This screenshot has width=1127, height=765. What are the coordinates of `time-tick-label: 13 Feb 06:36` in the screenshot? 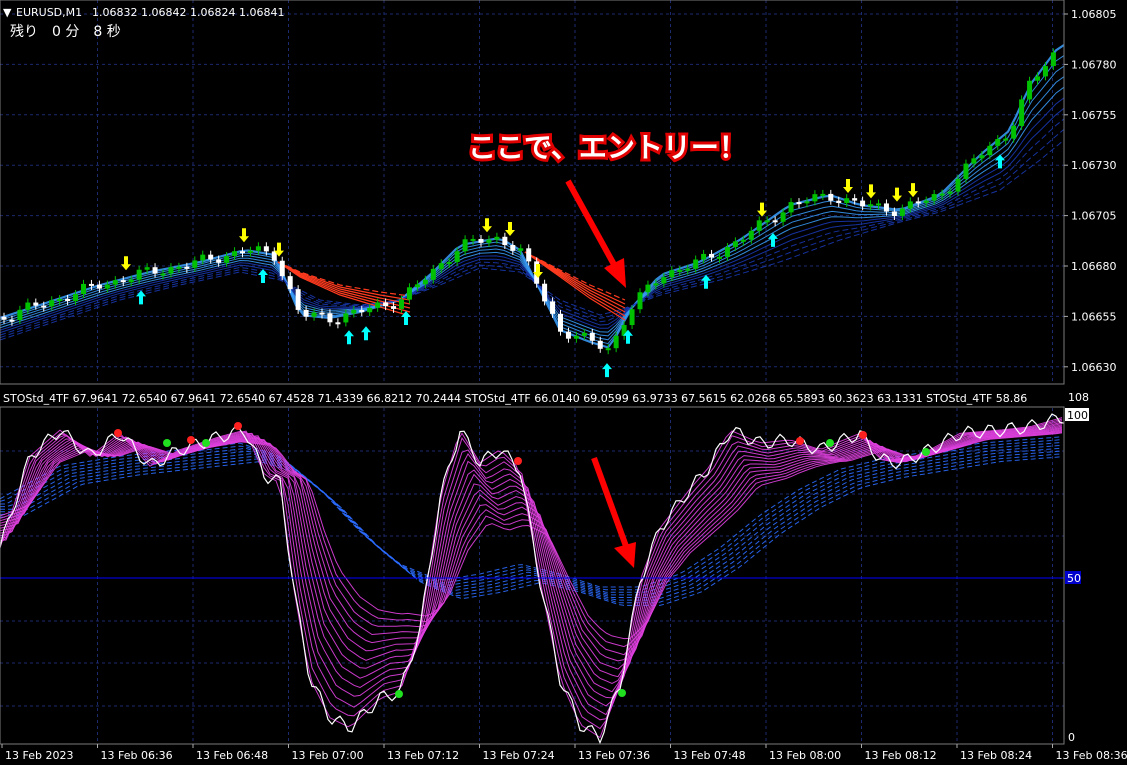 It's located at (137, 755).